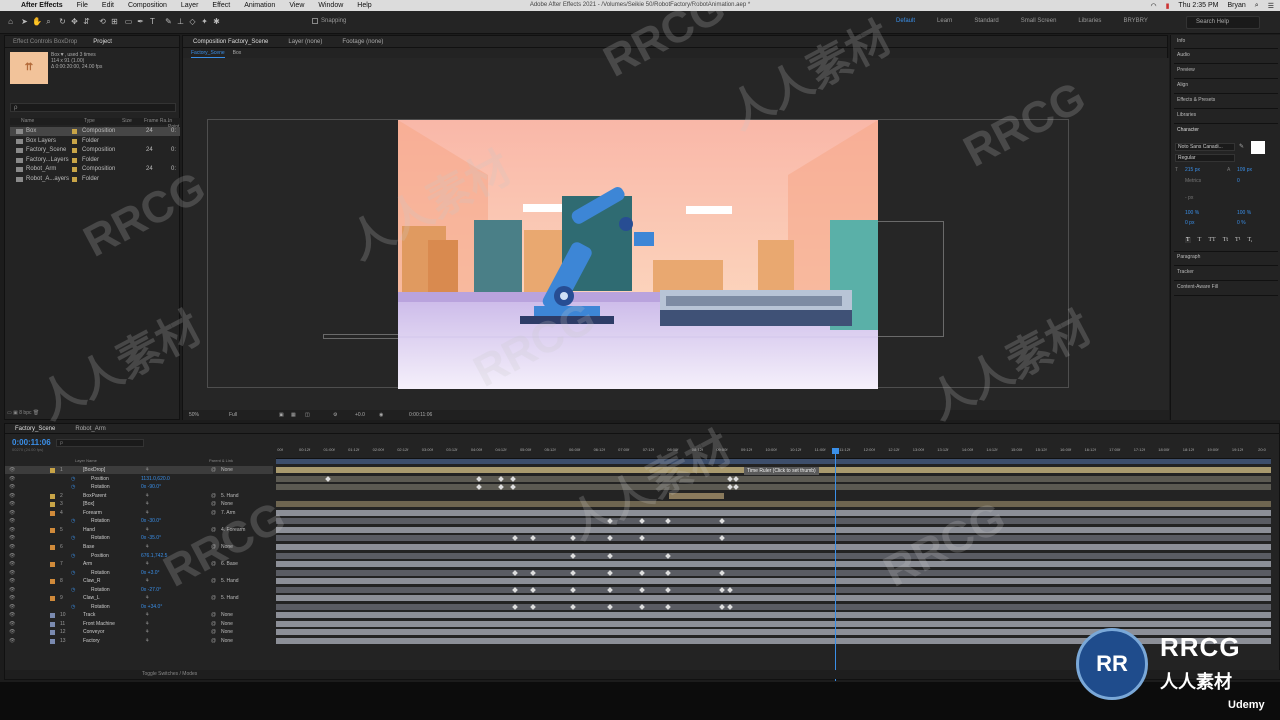 This screenshot has width=1280, height=720. I want to click on property-row: 👁 ◷ Position 676.1,742.5, so click(139, 556).